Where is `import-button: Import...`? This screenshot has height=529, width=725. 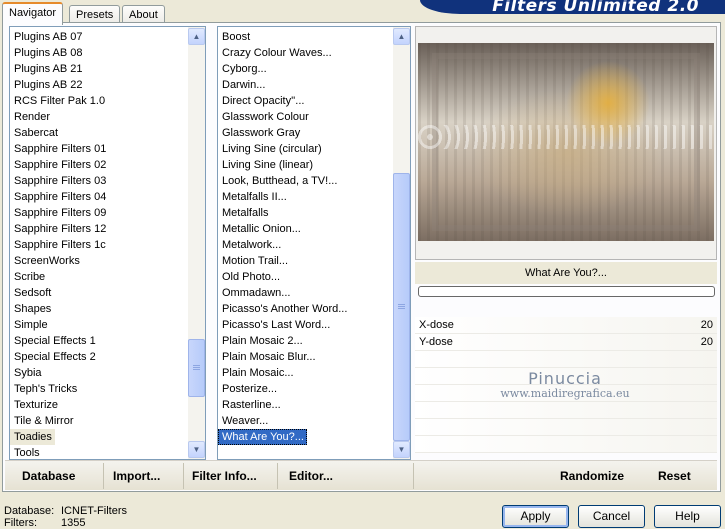 import-button: Import... is located at coordinates (136, 476).